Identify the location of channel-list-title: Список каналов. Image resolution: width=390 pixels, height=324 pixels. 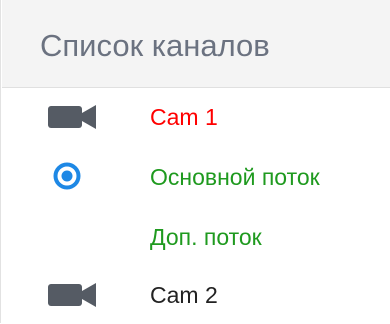
(155, 45).